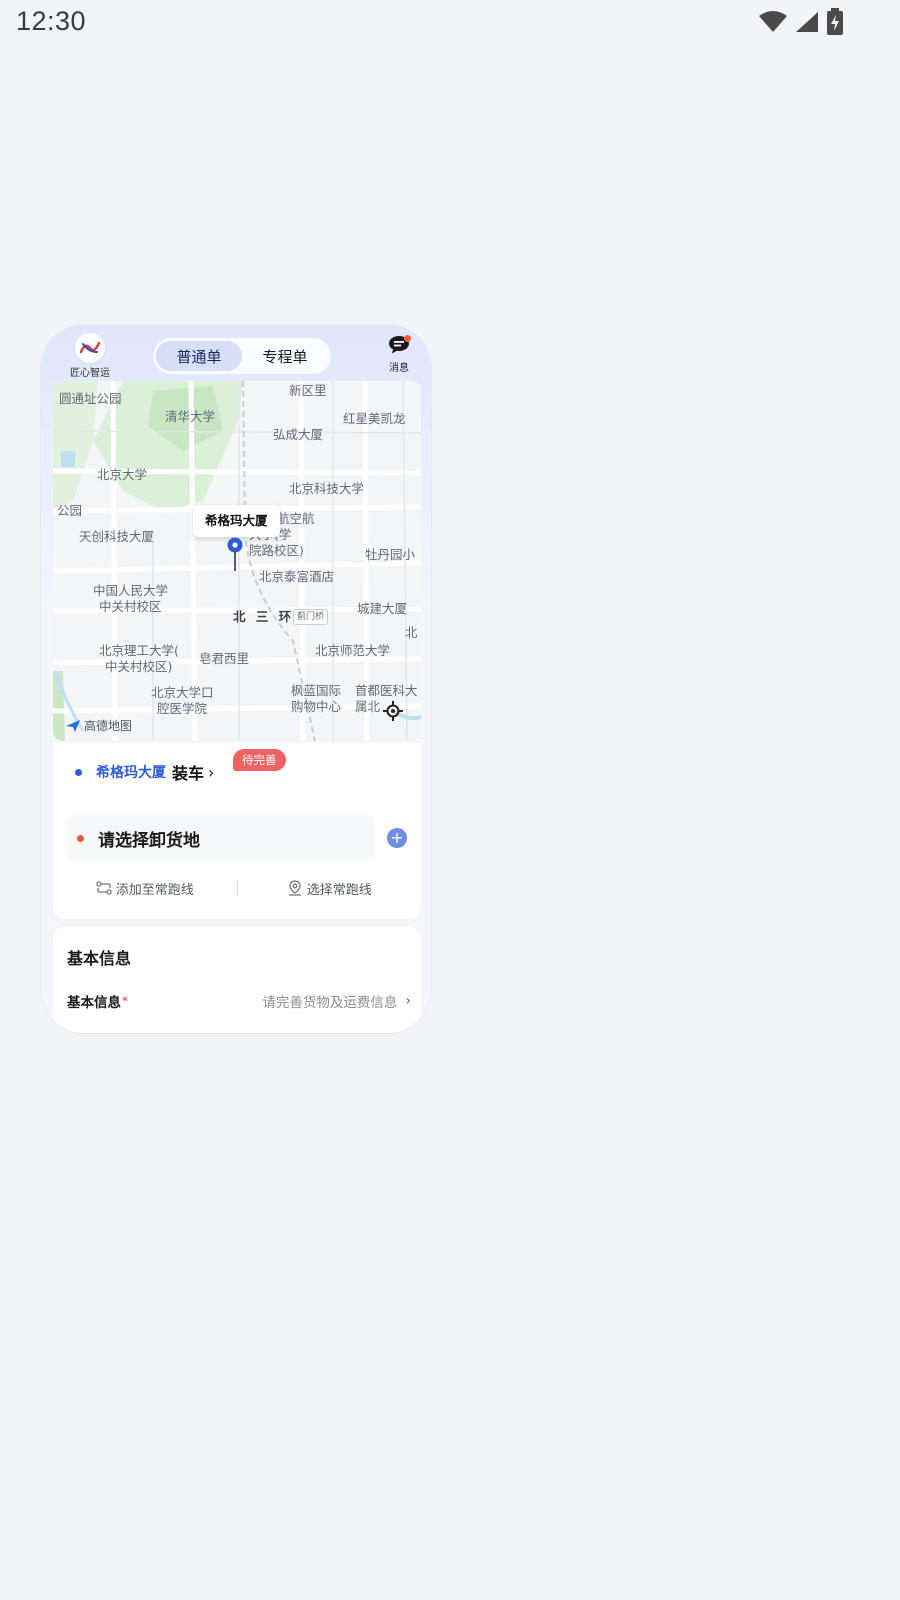  Describe the element at coordinates (316, 706) in the screenshot. I see `map-label: 购物中心` at that location.